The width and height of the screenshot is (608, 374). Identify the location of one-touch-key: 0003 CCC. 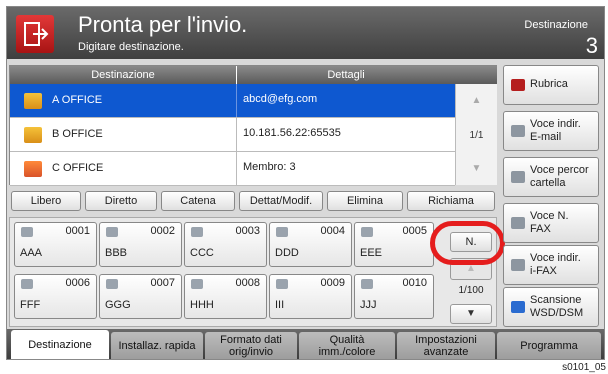
(225, 244).